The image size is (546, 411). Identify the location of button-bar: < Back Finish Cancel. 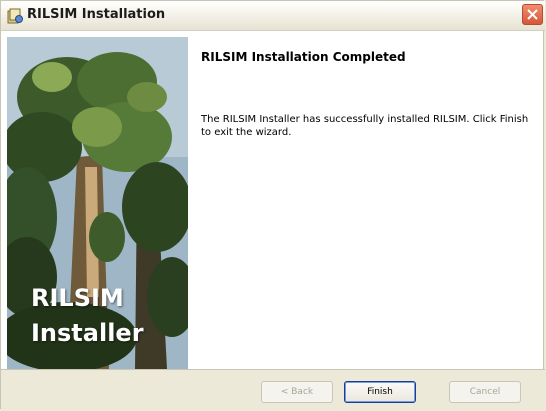
(273, 389).